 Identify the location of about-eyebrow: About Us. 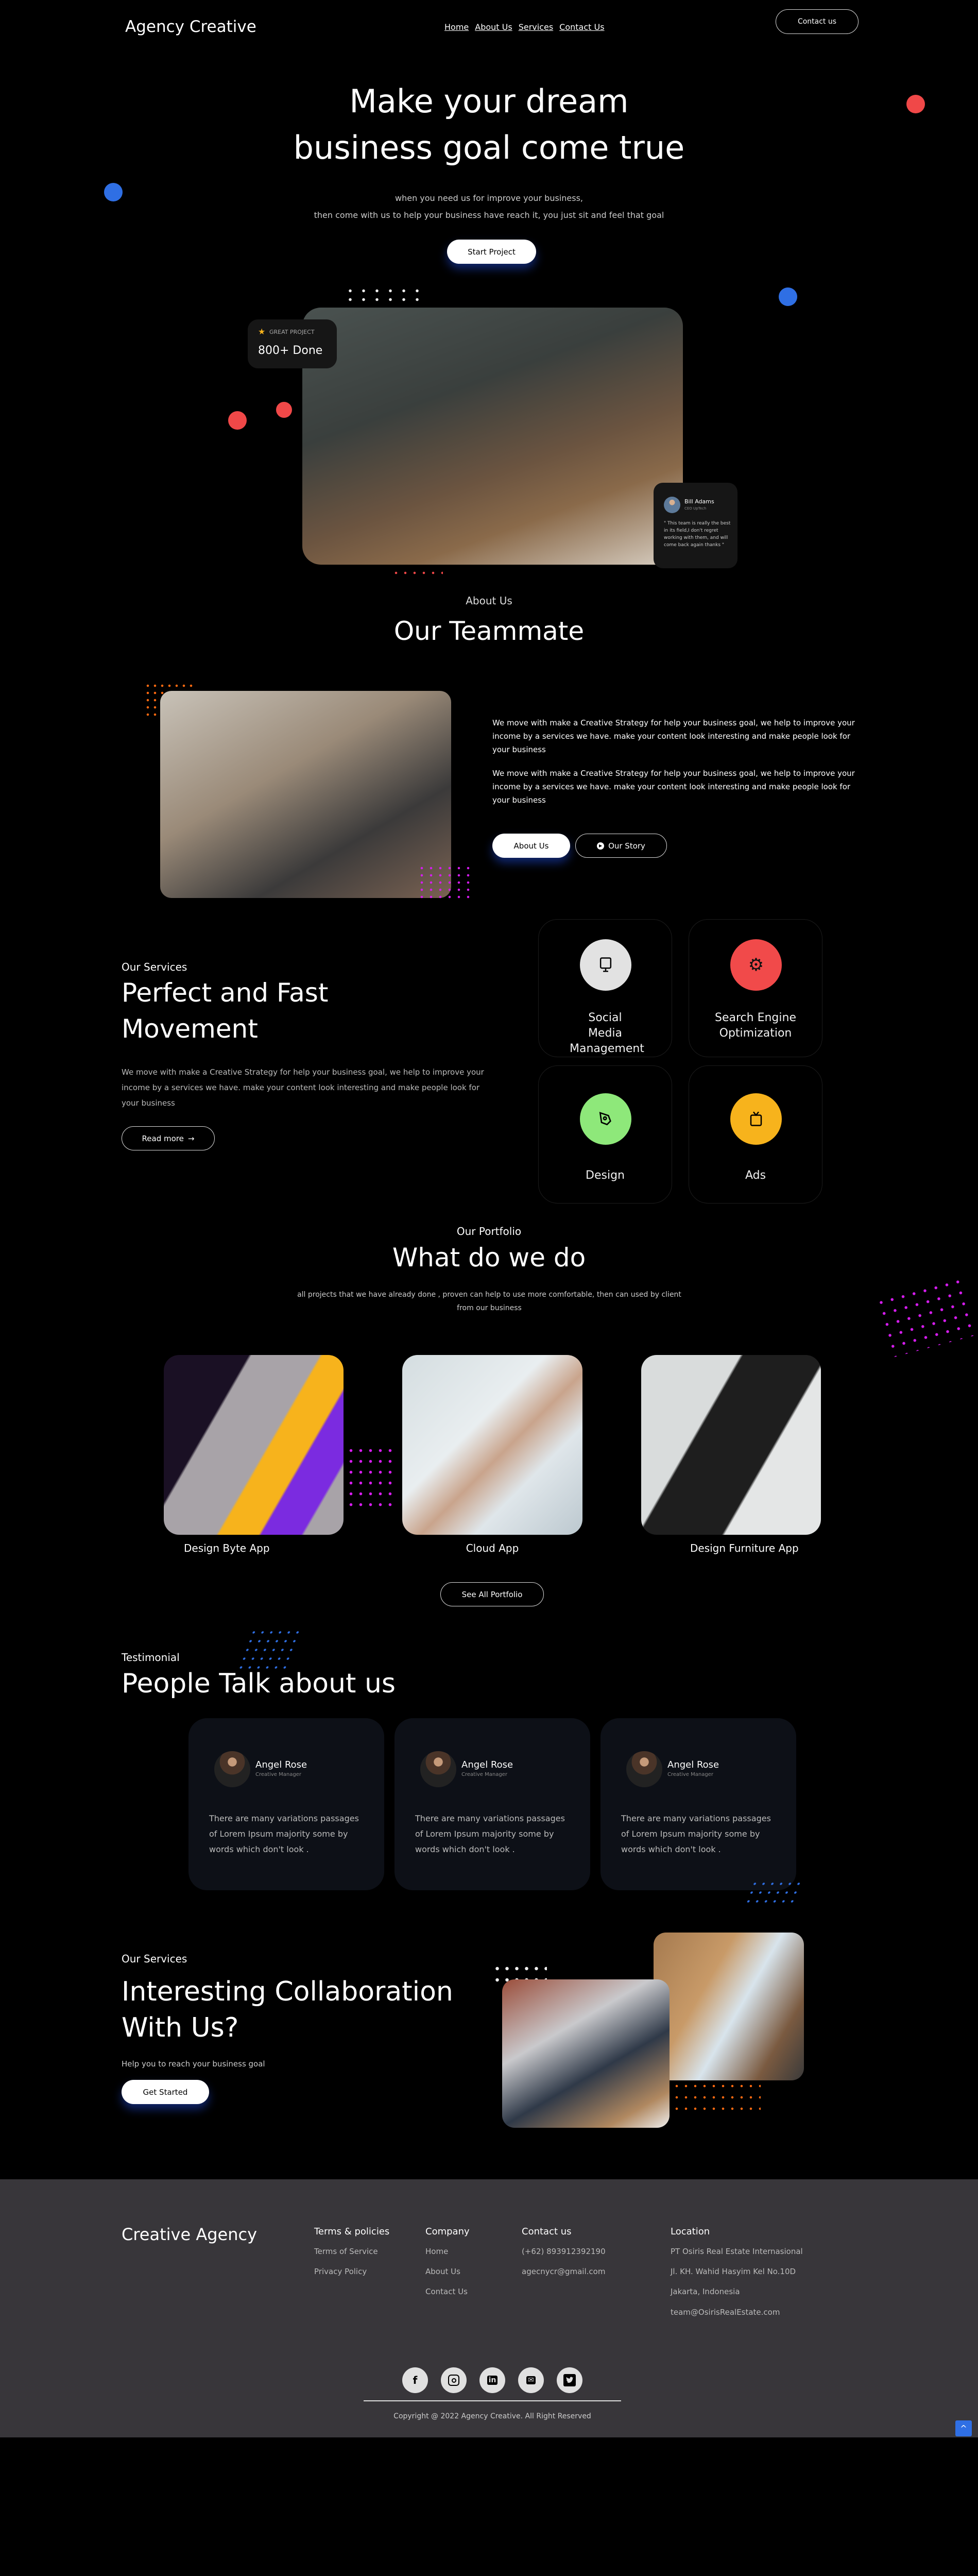
(489, 601).